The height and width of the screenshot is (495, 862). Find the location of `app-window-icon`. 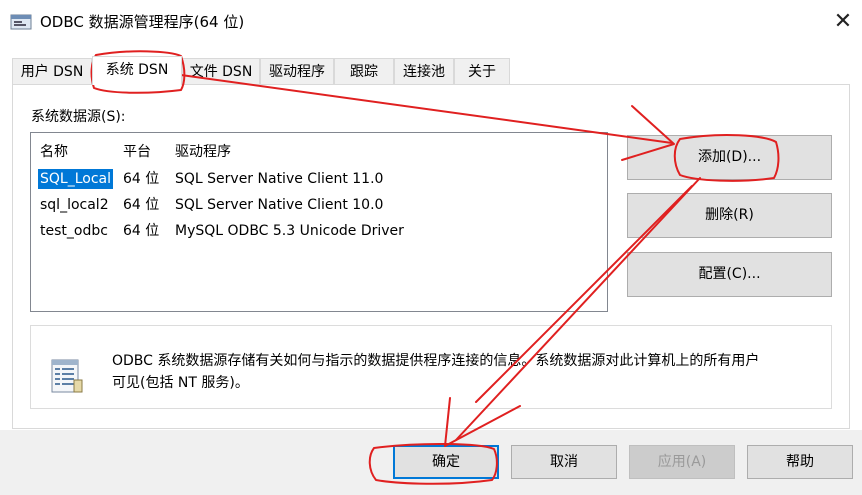

app-window-icon is located at coordinates (21, 22).